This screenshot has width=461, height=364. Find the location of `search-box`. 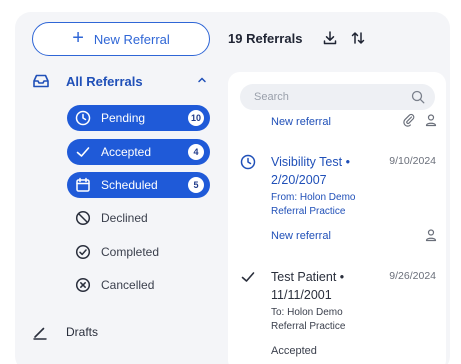

search-box is located at coordinates (337, 97).